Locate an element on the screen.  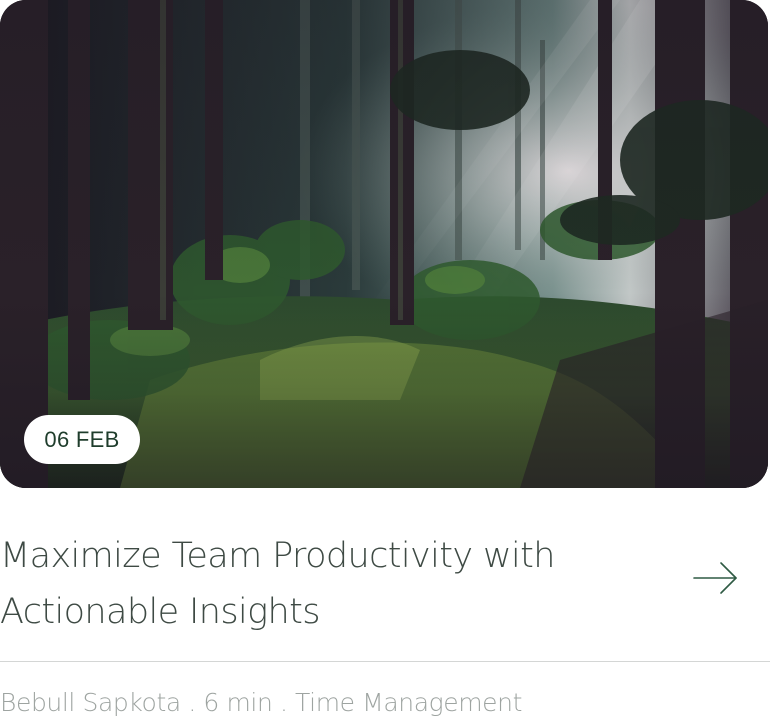
date-badge: 06 FEB is located at coordinates (82, 439).